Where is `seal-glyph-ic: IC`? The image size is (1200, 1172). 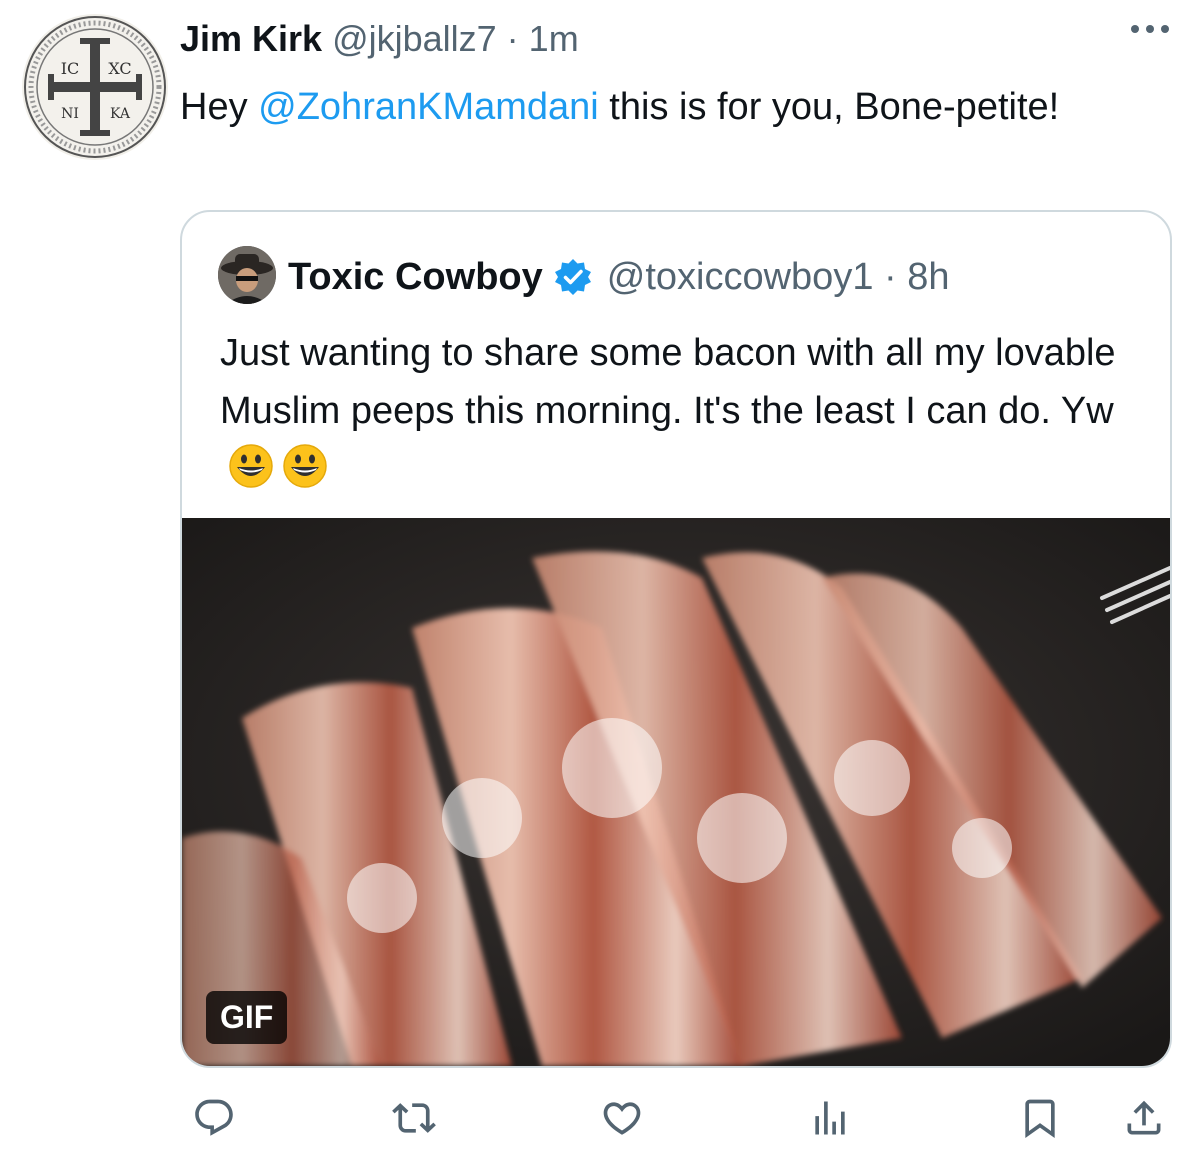
seal-glyph-ic: IC is located at coordinates (70, 68).